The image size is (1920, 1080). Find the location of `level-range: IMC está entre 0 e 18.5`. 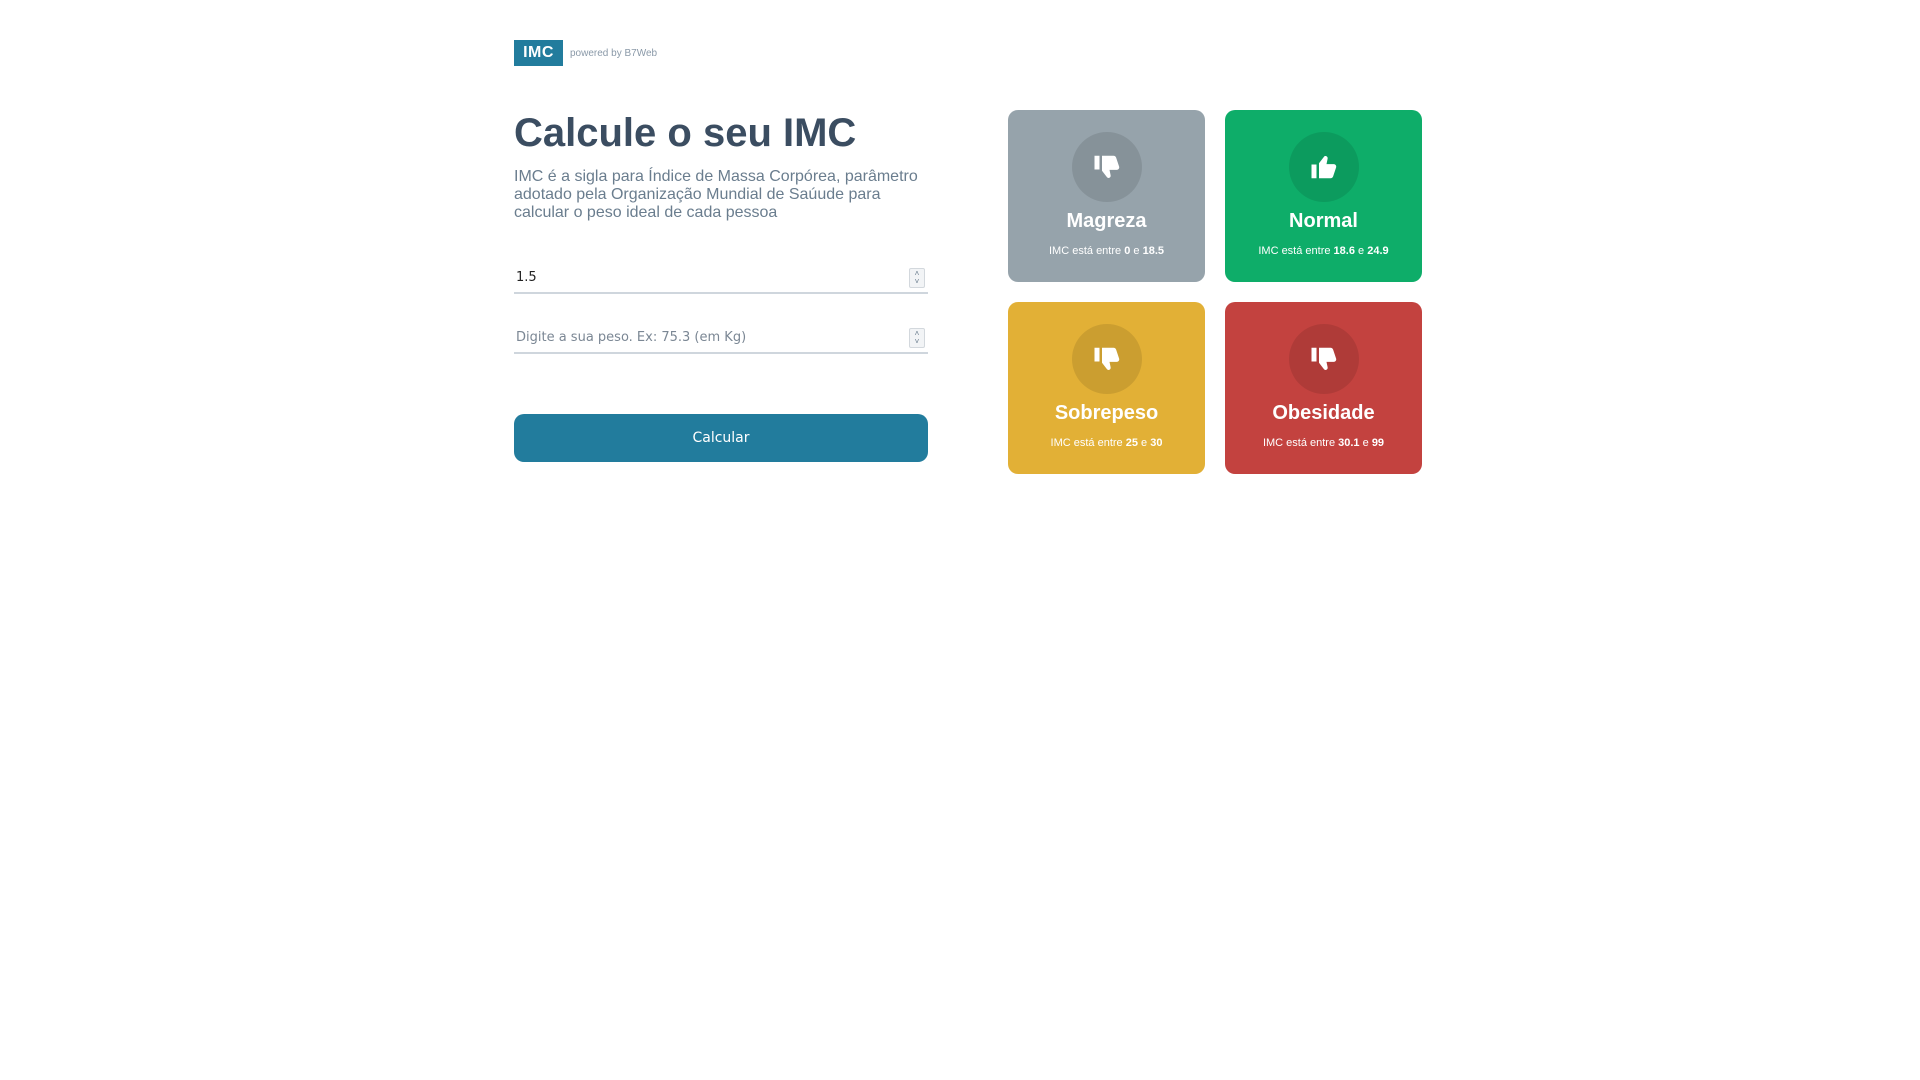

level-range: IMC está entre 0 e 18.5 is located at coordinates (1106, 251).